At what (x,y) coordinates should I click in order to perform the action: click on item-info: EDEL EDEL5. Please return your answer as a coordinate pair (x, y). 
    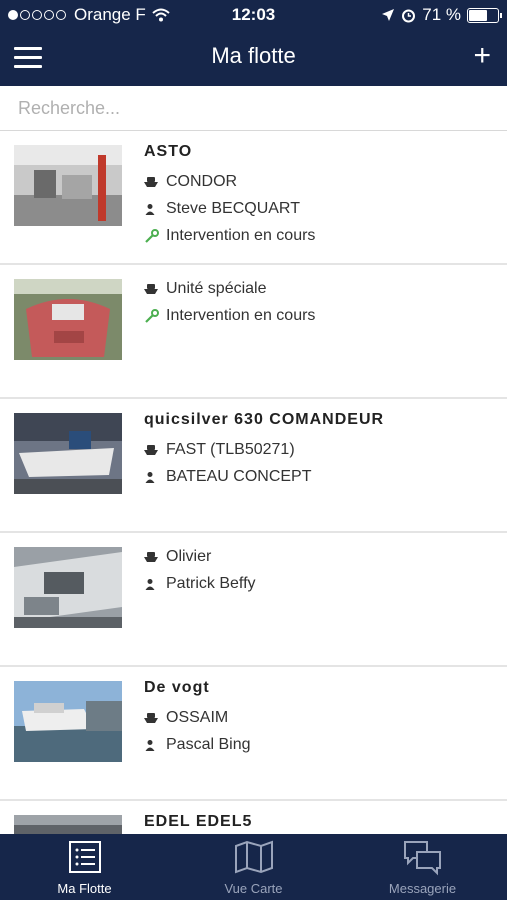
    Looking at the image, I should click on (321, 822).